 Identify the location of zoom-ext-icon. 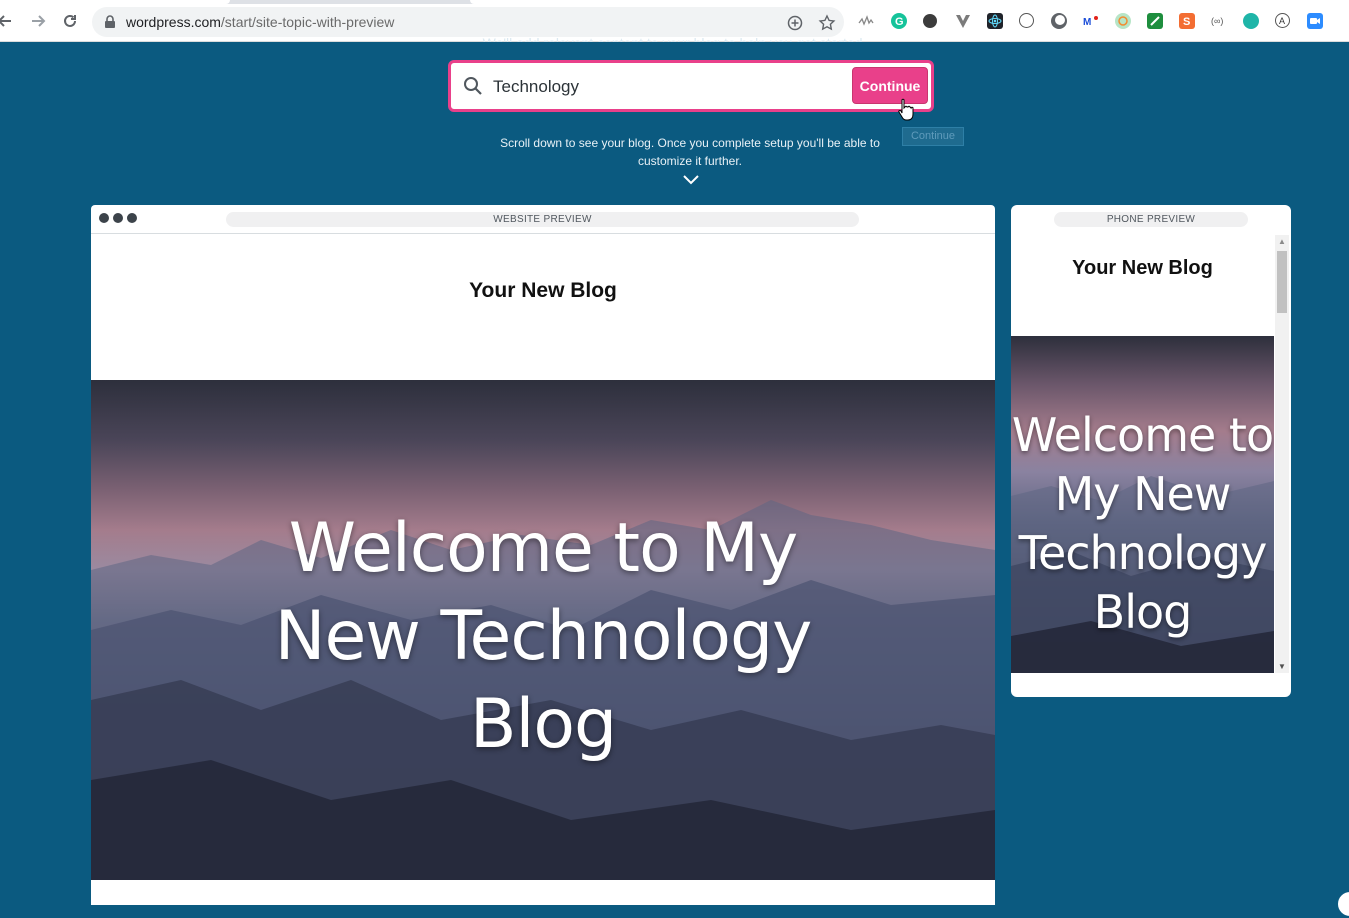
(1315, 21).